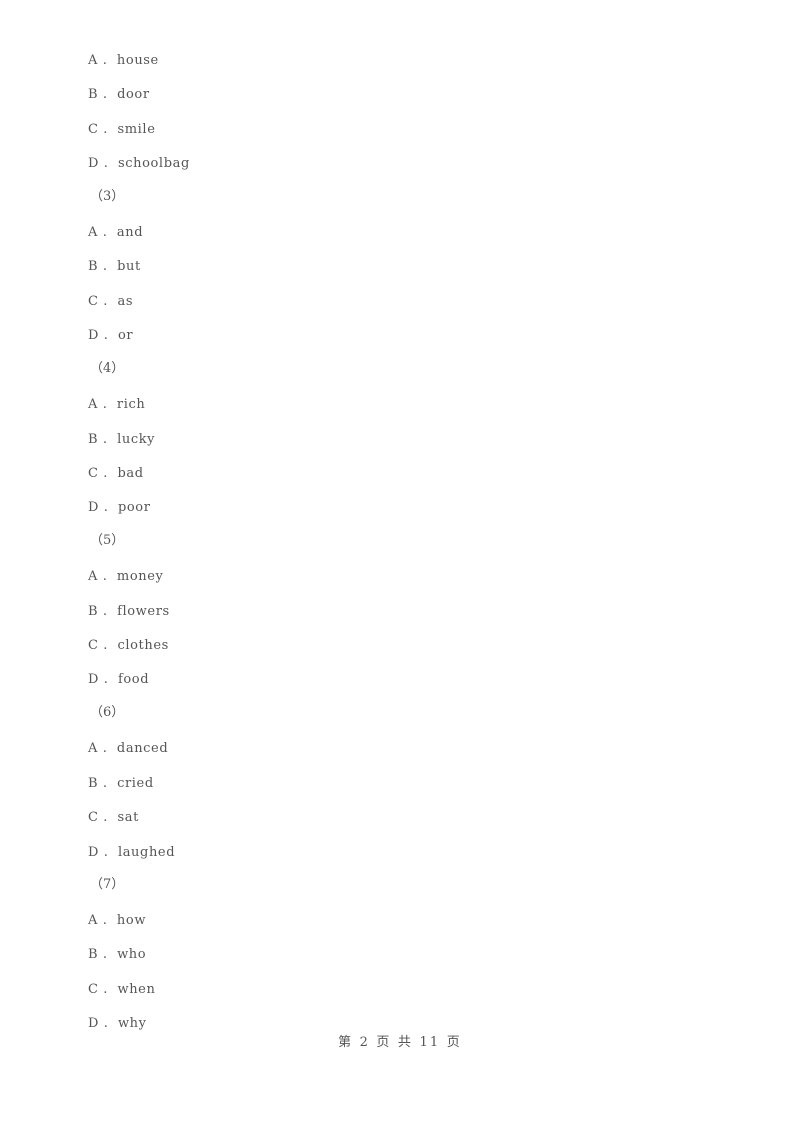 Image resolution: width=800 pixels, height=1132 pixels. Describe the element at coordinates (119, 94) in the screenshot. I see `answer-option-b: B . door` at that location.